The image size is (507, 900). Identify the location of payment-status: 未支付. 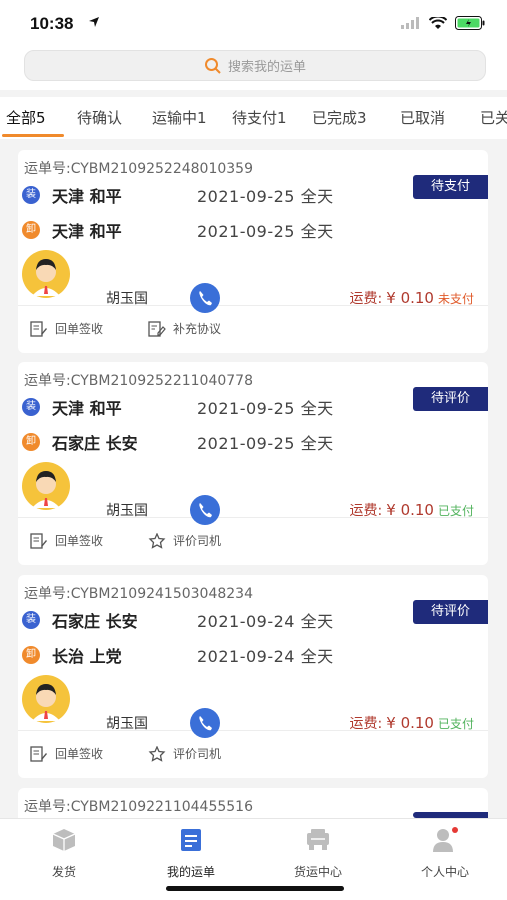
(455, 299).